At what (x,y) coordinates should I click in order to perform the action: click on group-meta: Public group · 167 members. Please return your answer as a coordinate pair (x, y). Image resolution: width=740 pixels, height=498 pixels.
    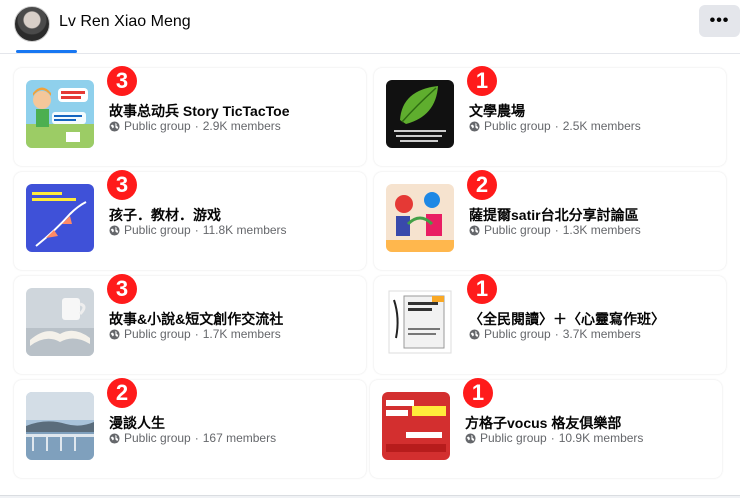
    Looking at the image, I should click on (192, 438).